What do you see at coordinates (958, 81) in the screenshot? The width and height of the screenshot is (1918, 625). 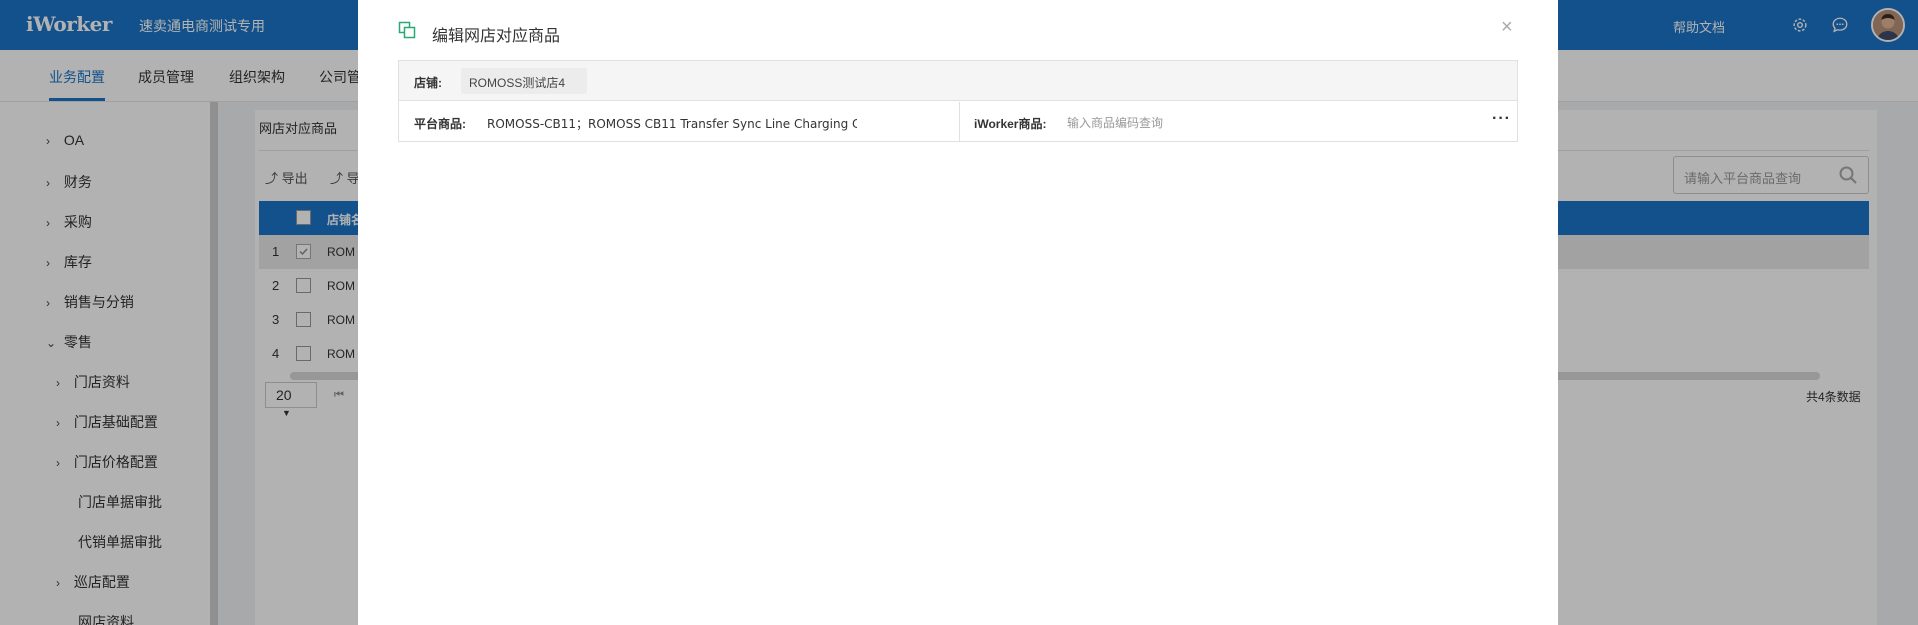 I see `shop-row: 店铺: ROMOSS测试店4` at bounding box center [958, 81].